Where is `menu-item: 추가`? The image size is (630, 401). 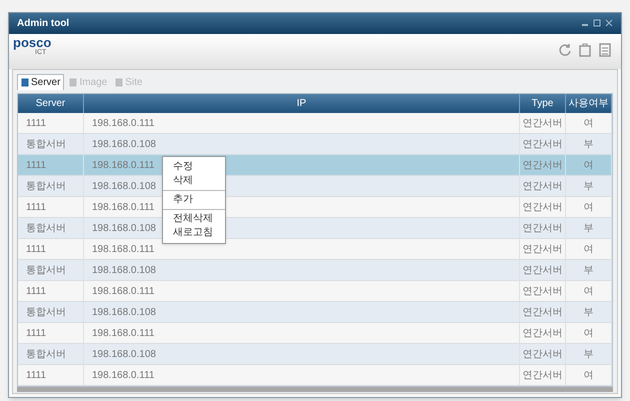 menu-item: 추가 is located at coordinates (194, 200).